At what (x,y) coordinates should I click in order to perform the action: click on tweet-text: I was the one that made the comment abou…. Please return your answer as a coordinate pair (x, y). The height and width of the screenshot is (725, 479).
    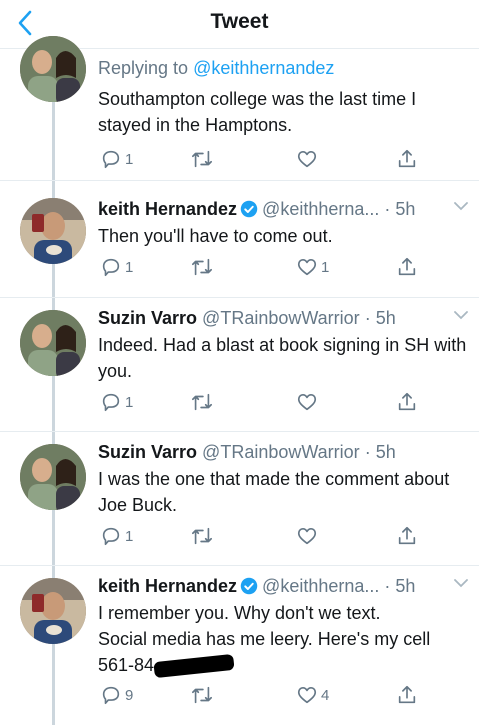
    Looking at the image, I should click on (274, 492).